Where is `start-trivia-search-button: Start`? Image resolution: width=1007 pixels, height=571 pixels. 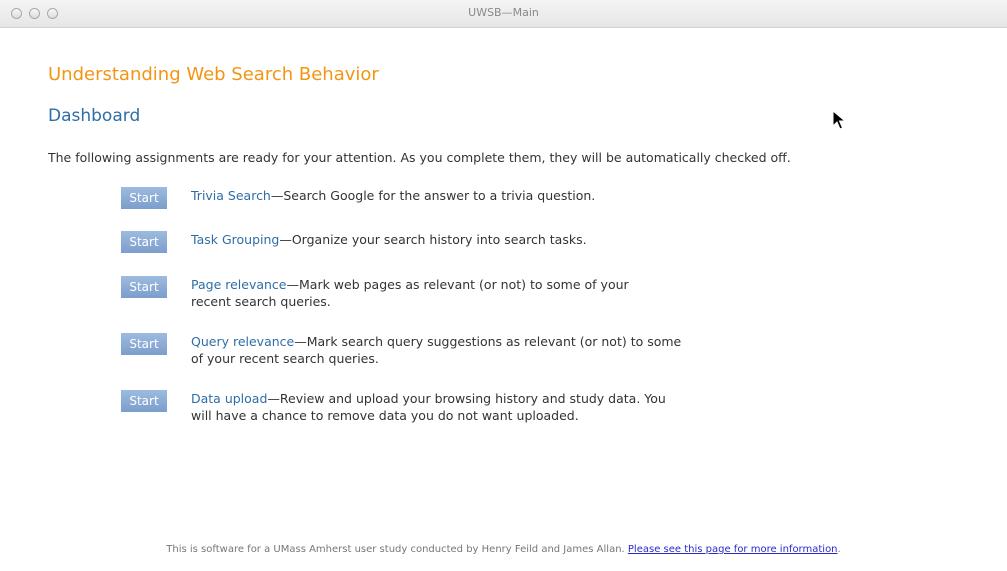
start-trivia-search-button: Start is located at coordinates (144, 198).